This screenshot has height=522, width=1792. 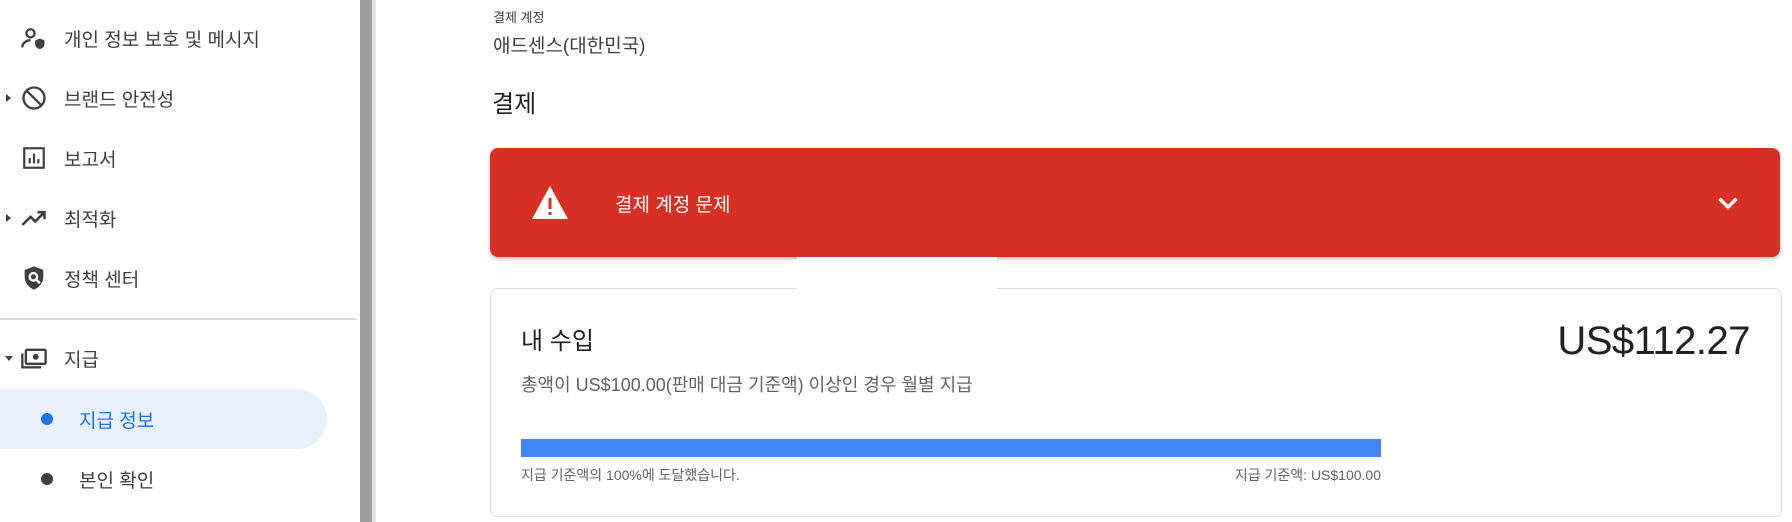 I want to click on sidebar-item-label: 지급 정보, so click(x=117, y=421).